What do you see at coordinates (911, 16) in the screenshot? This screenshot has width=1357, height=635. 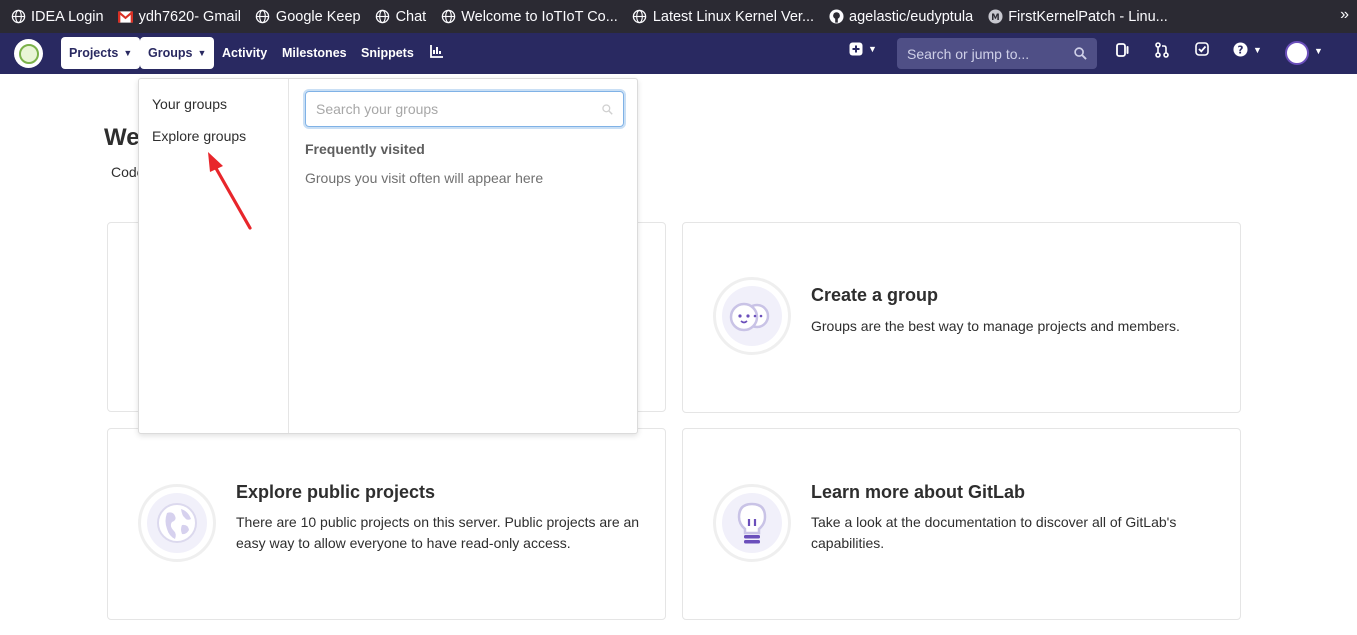 I see `bookmark-label: agelastic/eudyptula` at bounding box center [911, 16].